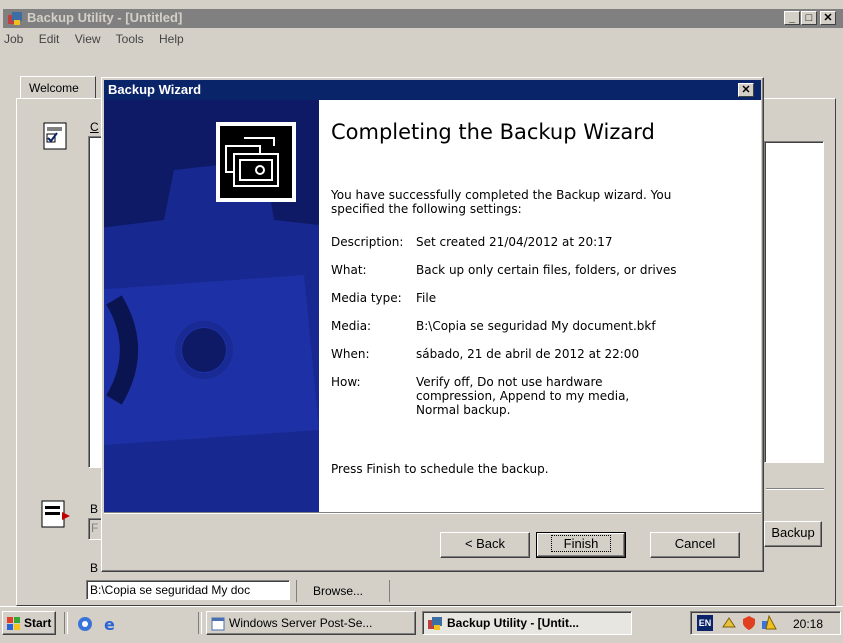 The width and height of the screenshot is (843, 643). Describe the element at coordinates (350, 354) in the screenshot. I see `setting-label-when: When:` at that location.